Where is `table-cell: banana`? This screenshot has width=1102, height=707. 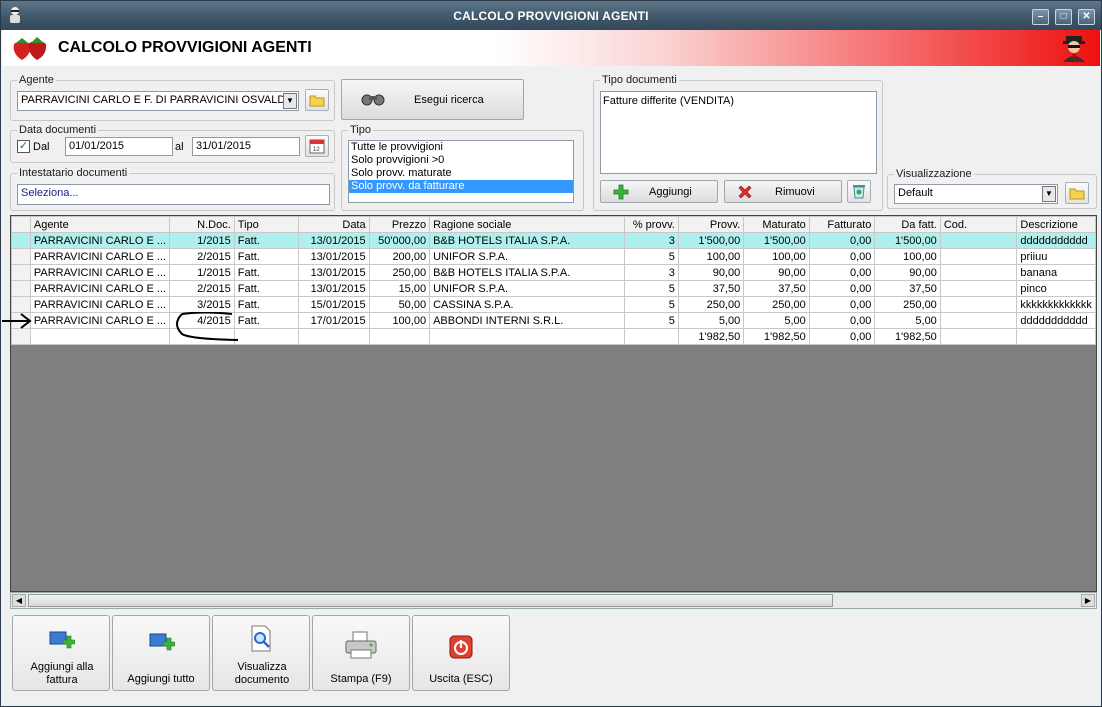
table-cell: banana is located at coordinates (1056, 272).